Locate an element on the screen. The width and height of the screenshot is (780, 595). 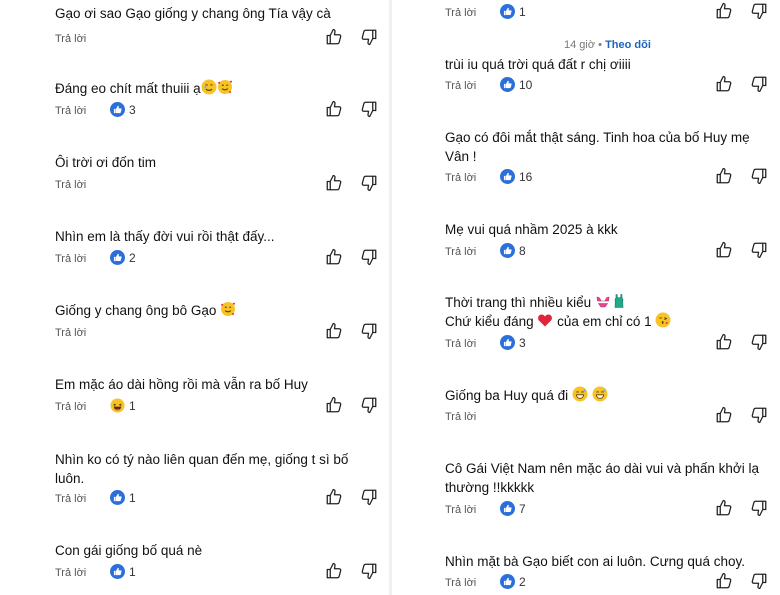
comment-text: Em mặc áo dài hồng rồi mà vẫn ra bố Huy is located at coordinates (181, 384).